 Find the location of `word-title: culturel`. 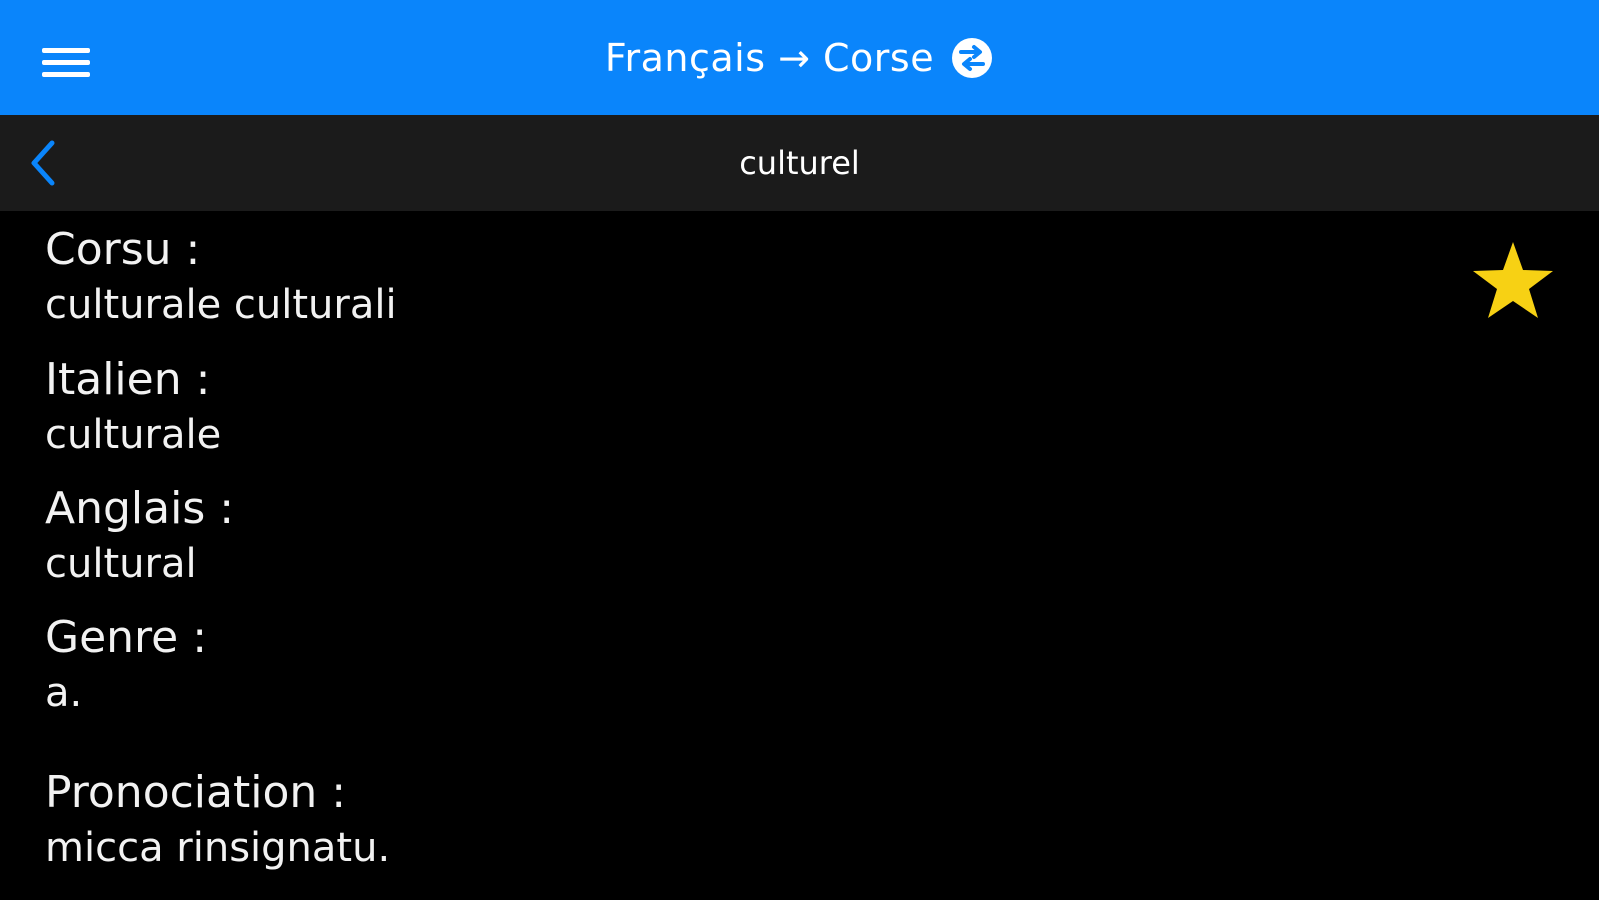

word-title: culturel is located at coordinates (799, 163).